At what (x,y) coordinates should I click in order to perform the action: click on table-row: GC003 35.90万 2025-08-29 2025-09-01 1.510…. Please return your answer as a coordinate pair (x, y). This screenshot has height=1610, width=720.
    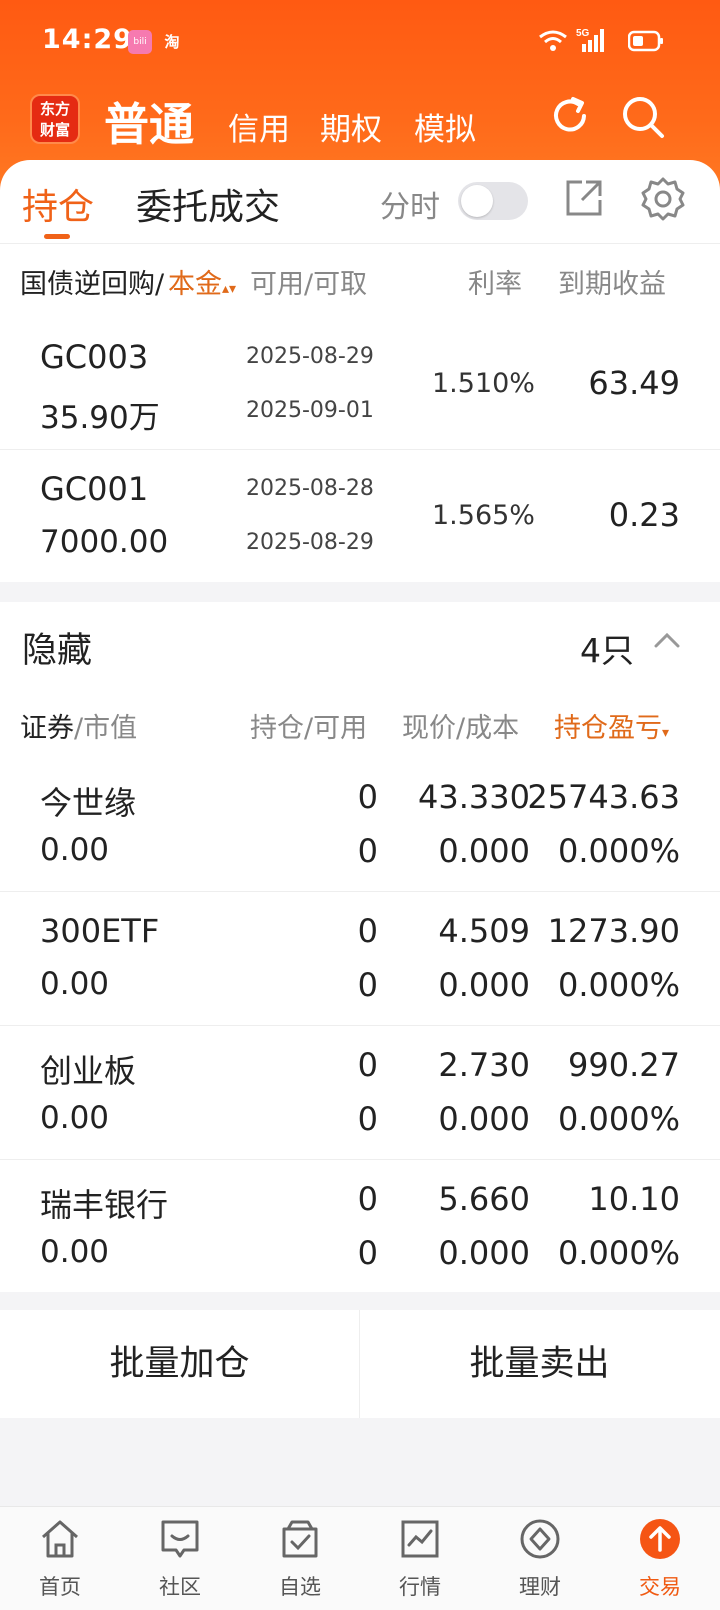
    Looking at the image, I should click on (360, 384).